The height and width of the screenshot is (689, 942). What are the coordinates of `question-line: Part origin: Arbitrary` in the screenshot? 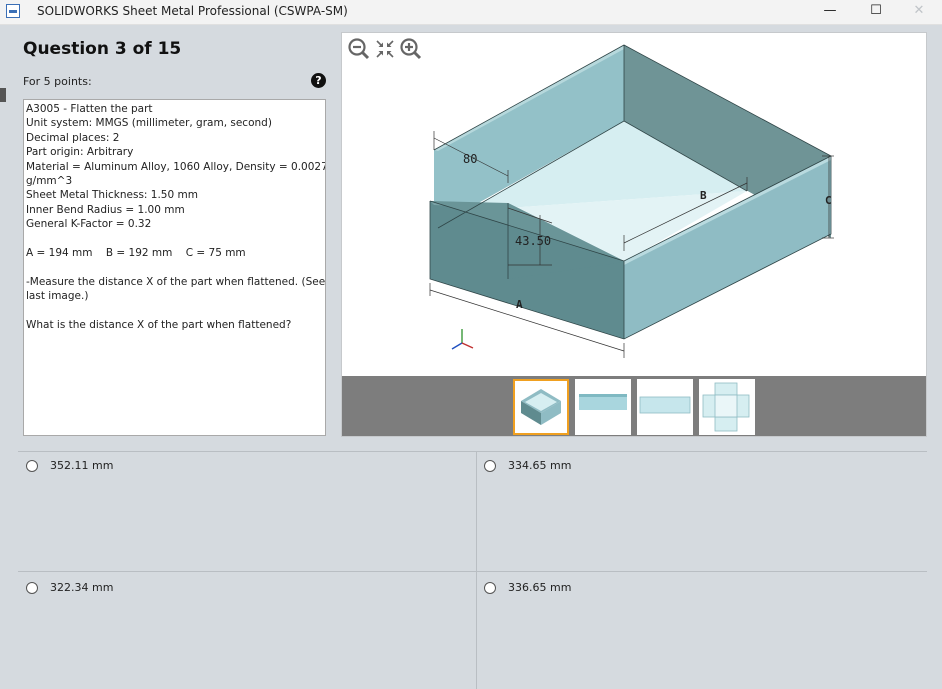 It's located at (80, 152).